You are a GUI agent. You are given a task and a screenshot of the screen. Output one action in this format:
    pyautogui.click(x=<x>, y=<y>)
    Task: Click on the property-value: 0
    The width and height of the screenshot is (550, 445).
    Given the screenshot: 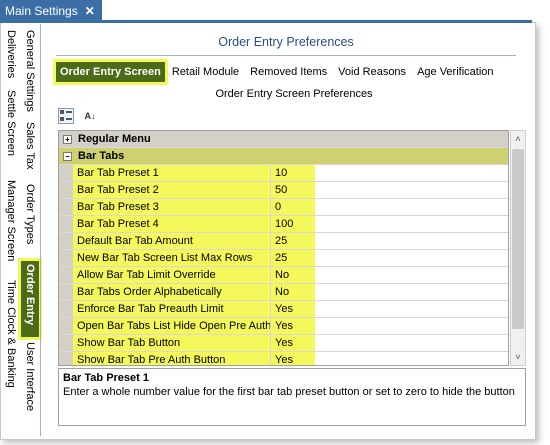 What is the action you would take?
    pyautogui.click(x=389, y=207)
    